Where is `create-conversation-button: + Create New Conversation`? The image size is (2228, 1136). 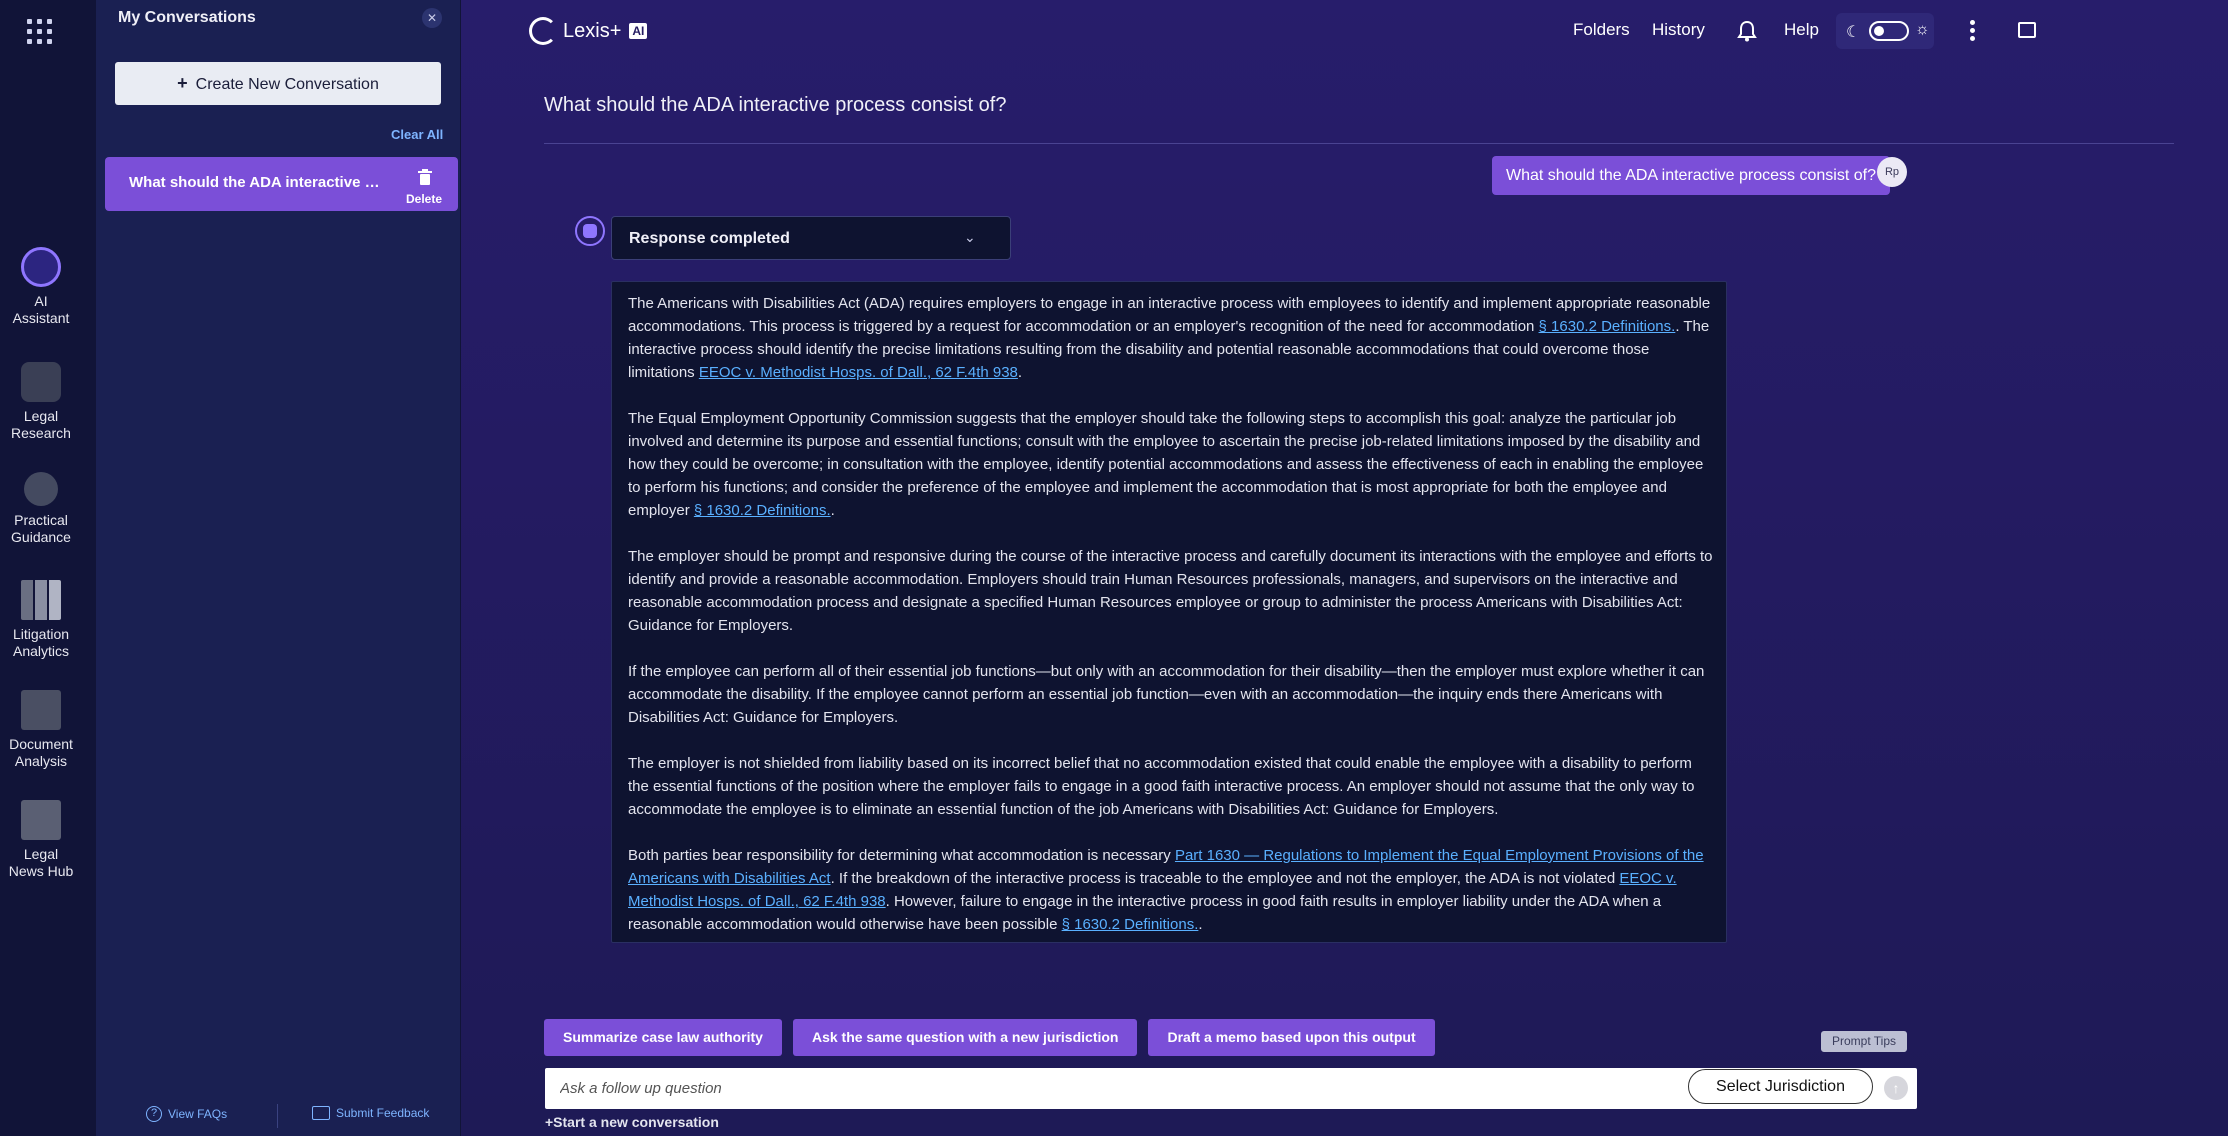
create-conversation-button: + Create New Conversation is located at coordinates (278, 83).